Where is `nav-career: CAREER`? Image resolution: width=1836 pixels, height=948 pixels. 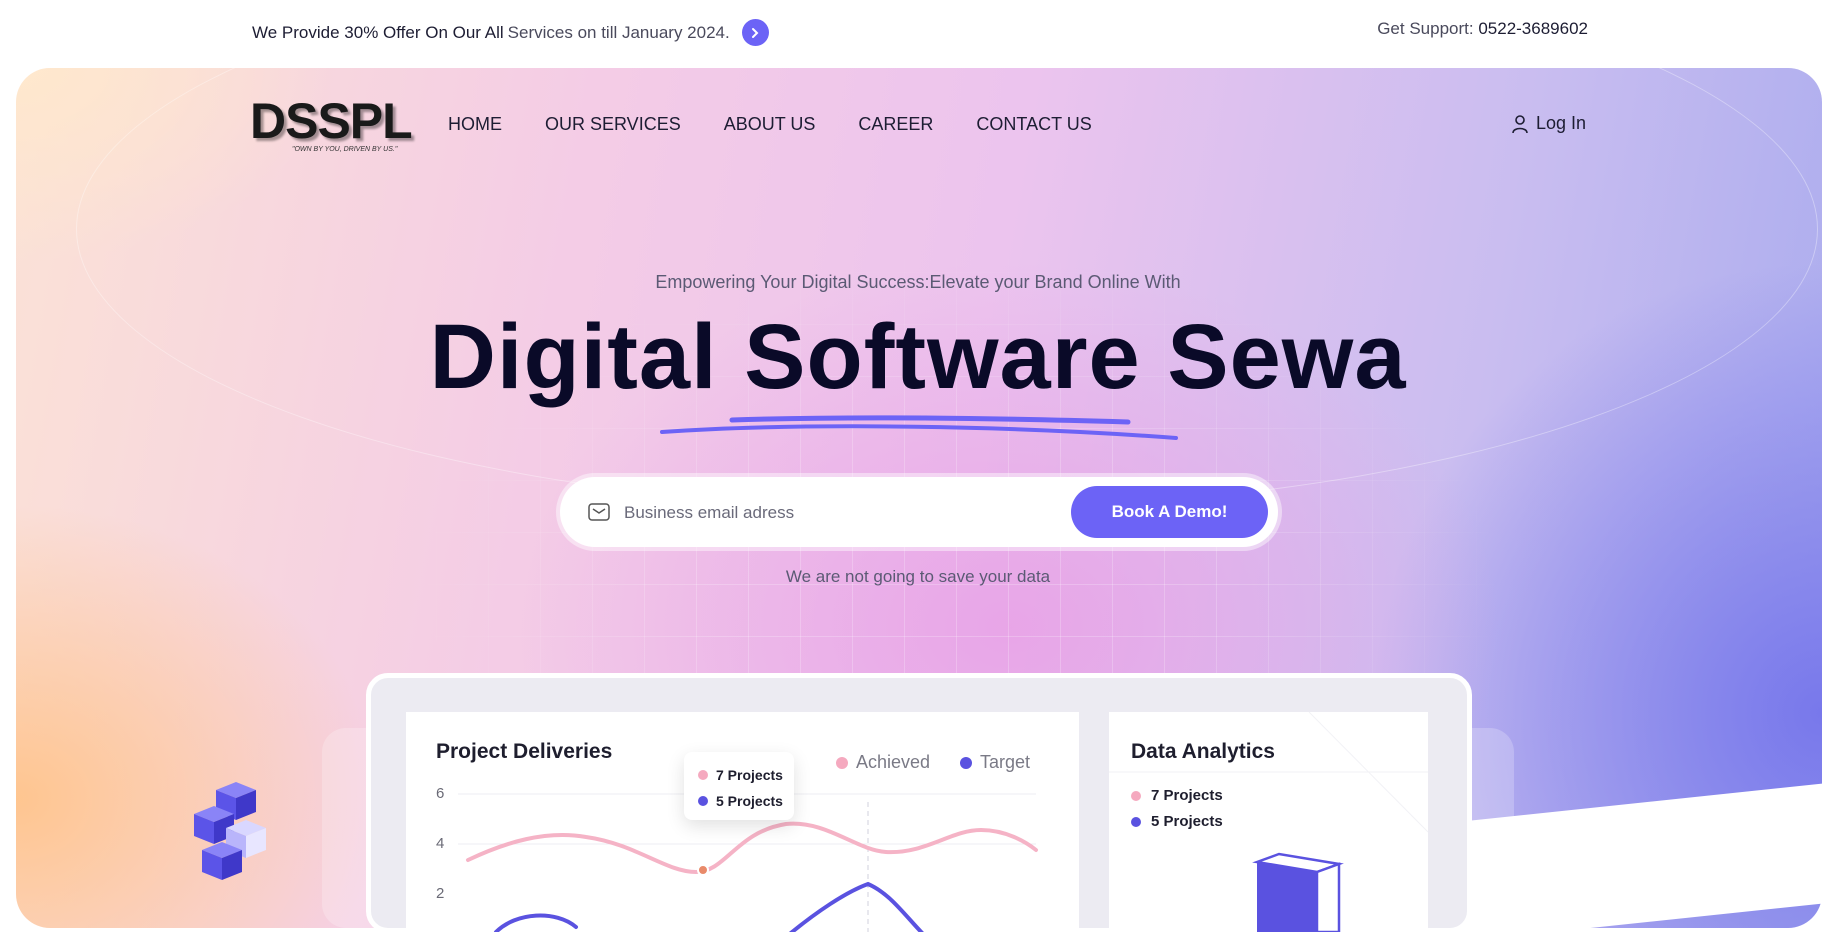
nav-career: CAREER is located at coordinates (895, 124).